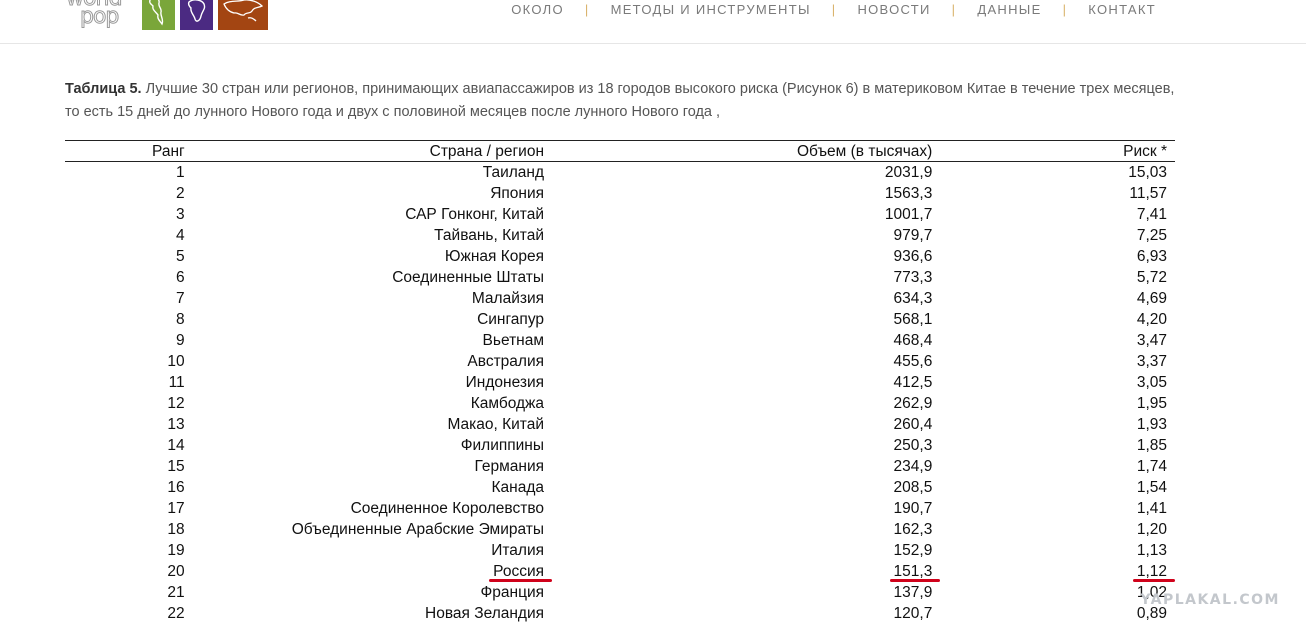 The image size is (1306, 628). What do you see at coordinates (489, 235) in the screenshot?
I see `cell-country-text: Тайвань, Китай` at bounding box center [489, 235].